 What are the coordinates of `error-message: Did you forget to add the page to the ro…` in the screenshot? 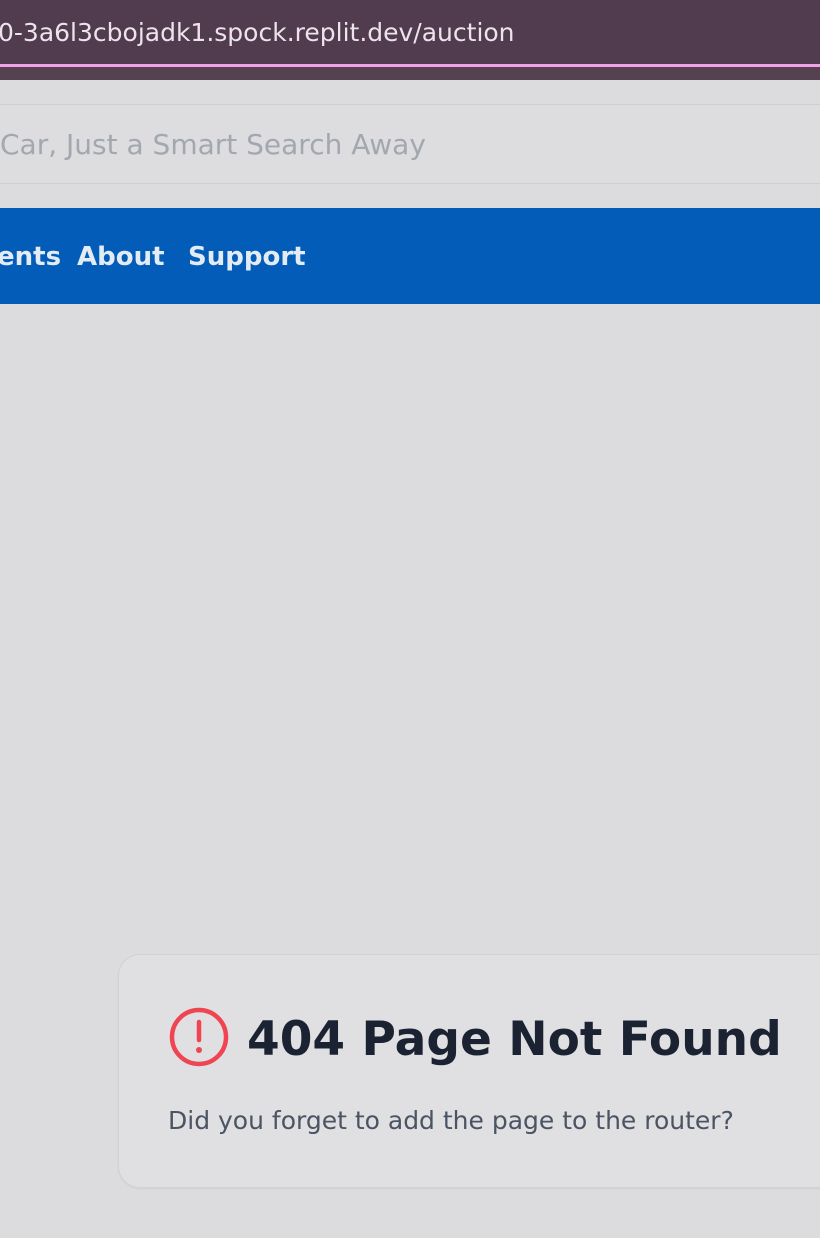 It's located at (451, 1120).